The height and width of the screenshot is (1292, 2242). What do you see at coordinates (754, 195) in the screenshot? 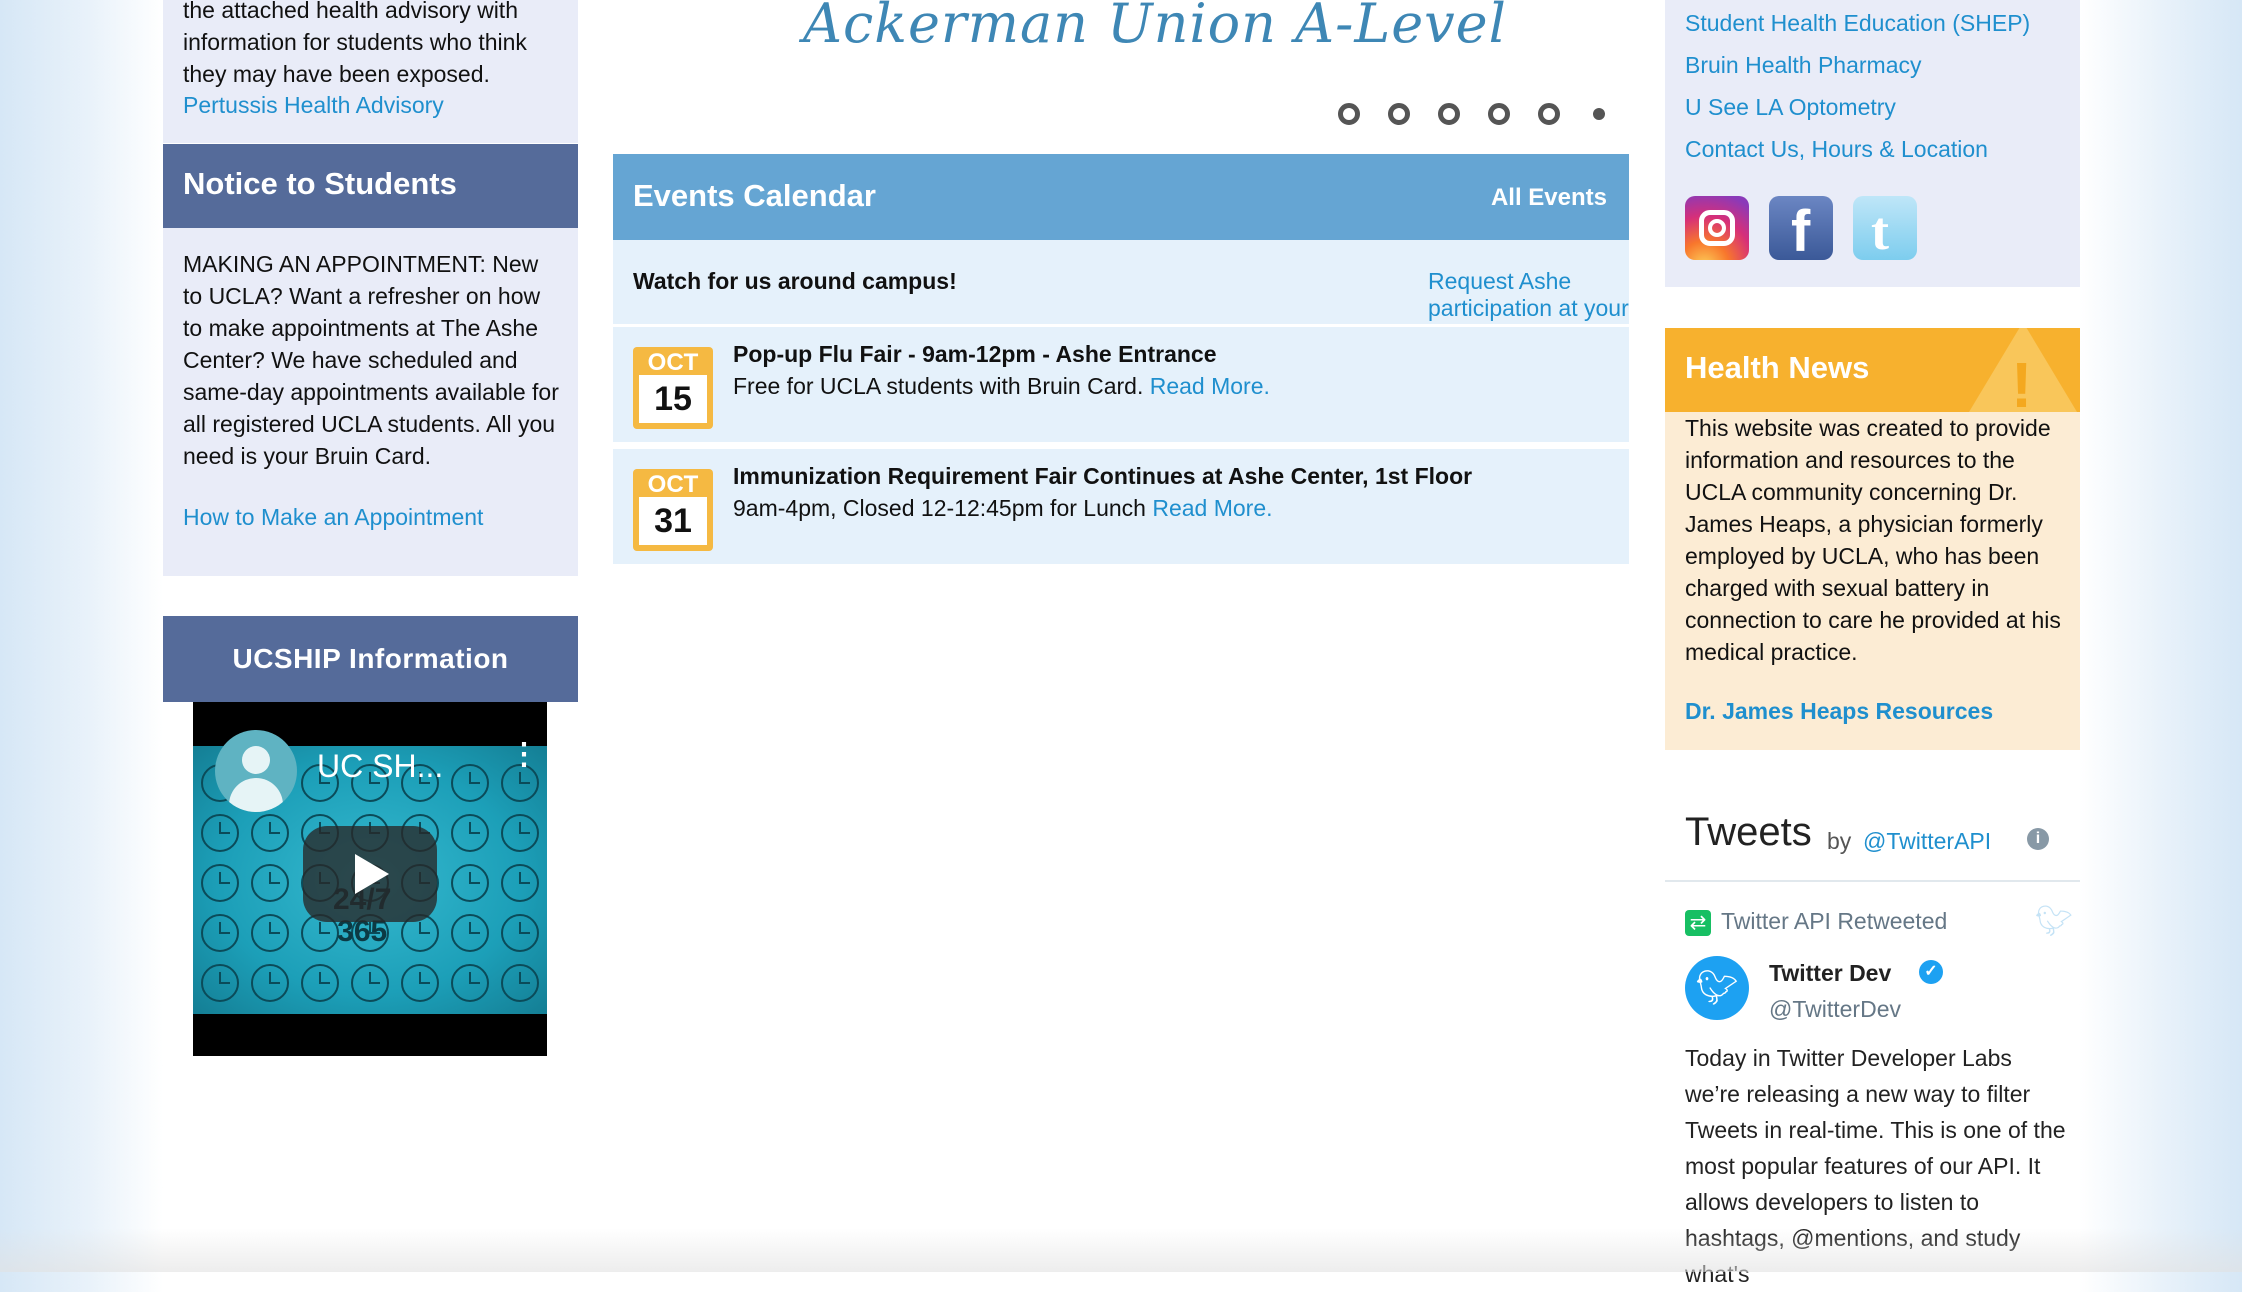
I see `events-title: Events Calendar` at bounding box center [754, 195].